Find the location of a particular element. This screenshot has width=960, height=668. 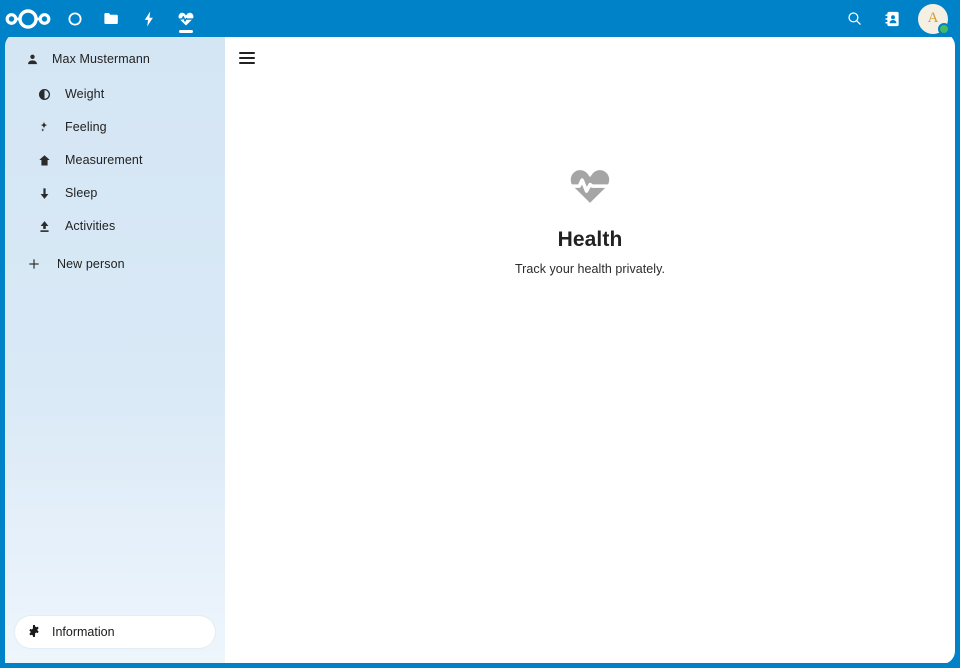

app-icon-health is located at coordinates (185, 18).